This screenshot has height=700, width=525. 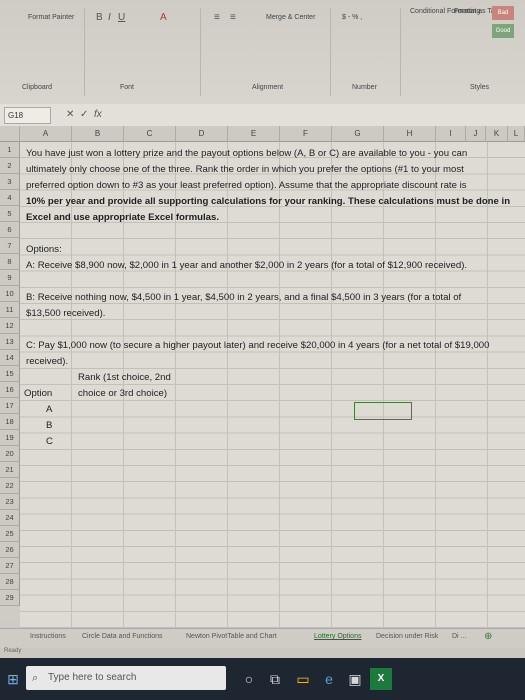 What do you see at coordinates (10, 150) in the screenshot?
I see `row-header: 1` at bounding box center [10, 150].